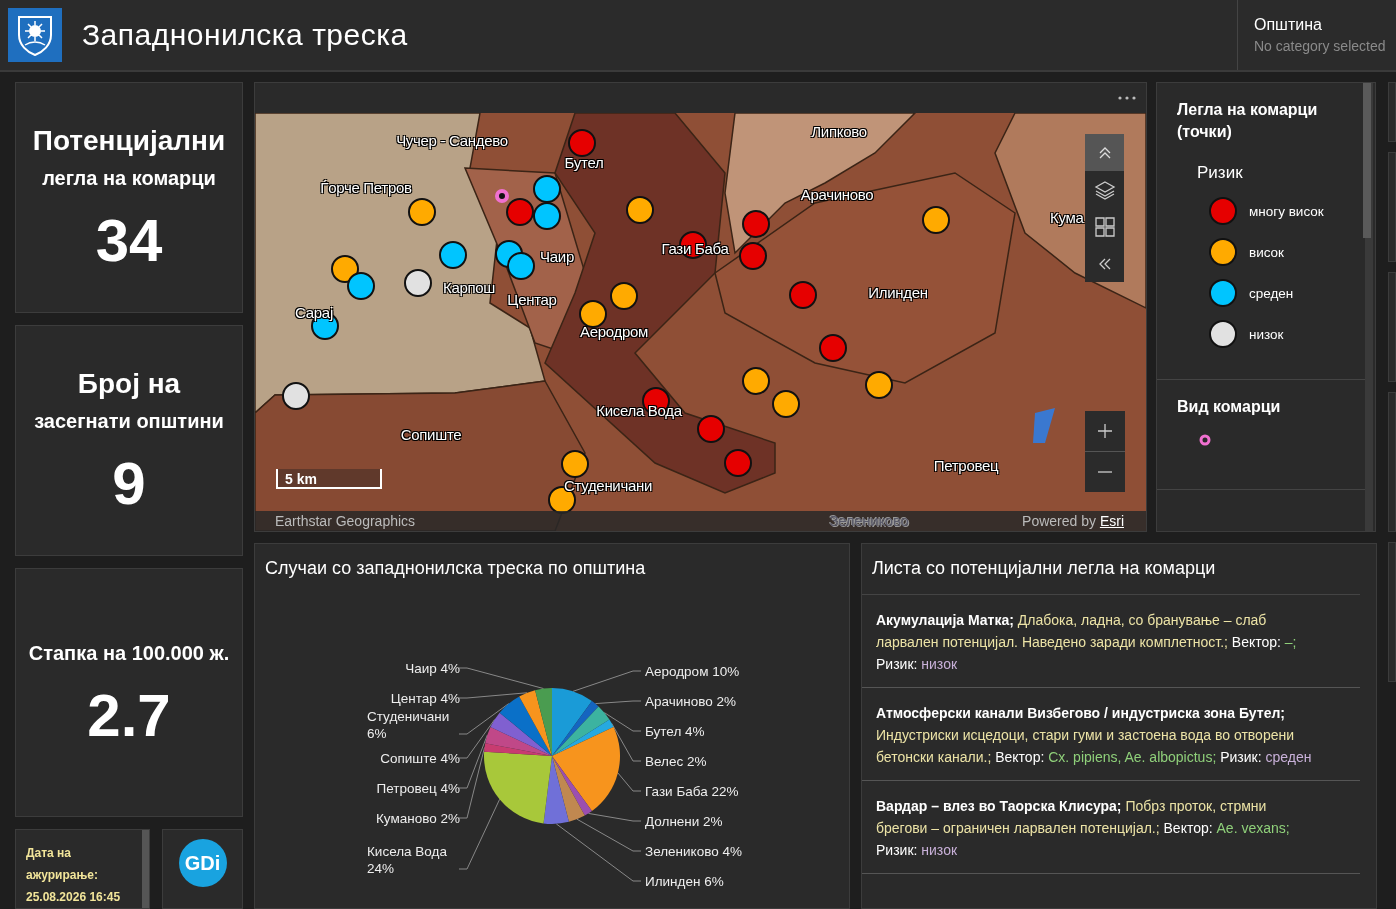 This screenshot has width=1396, height=909. I want to click on stat-value: 2.7, so click(129, 715).